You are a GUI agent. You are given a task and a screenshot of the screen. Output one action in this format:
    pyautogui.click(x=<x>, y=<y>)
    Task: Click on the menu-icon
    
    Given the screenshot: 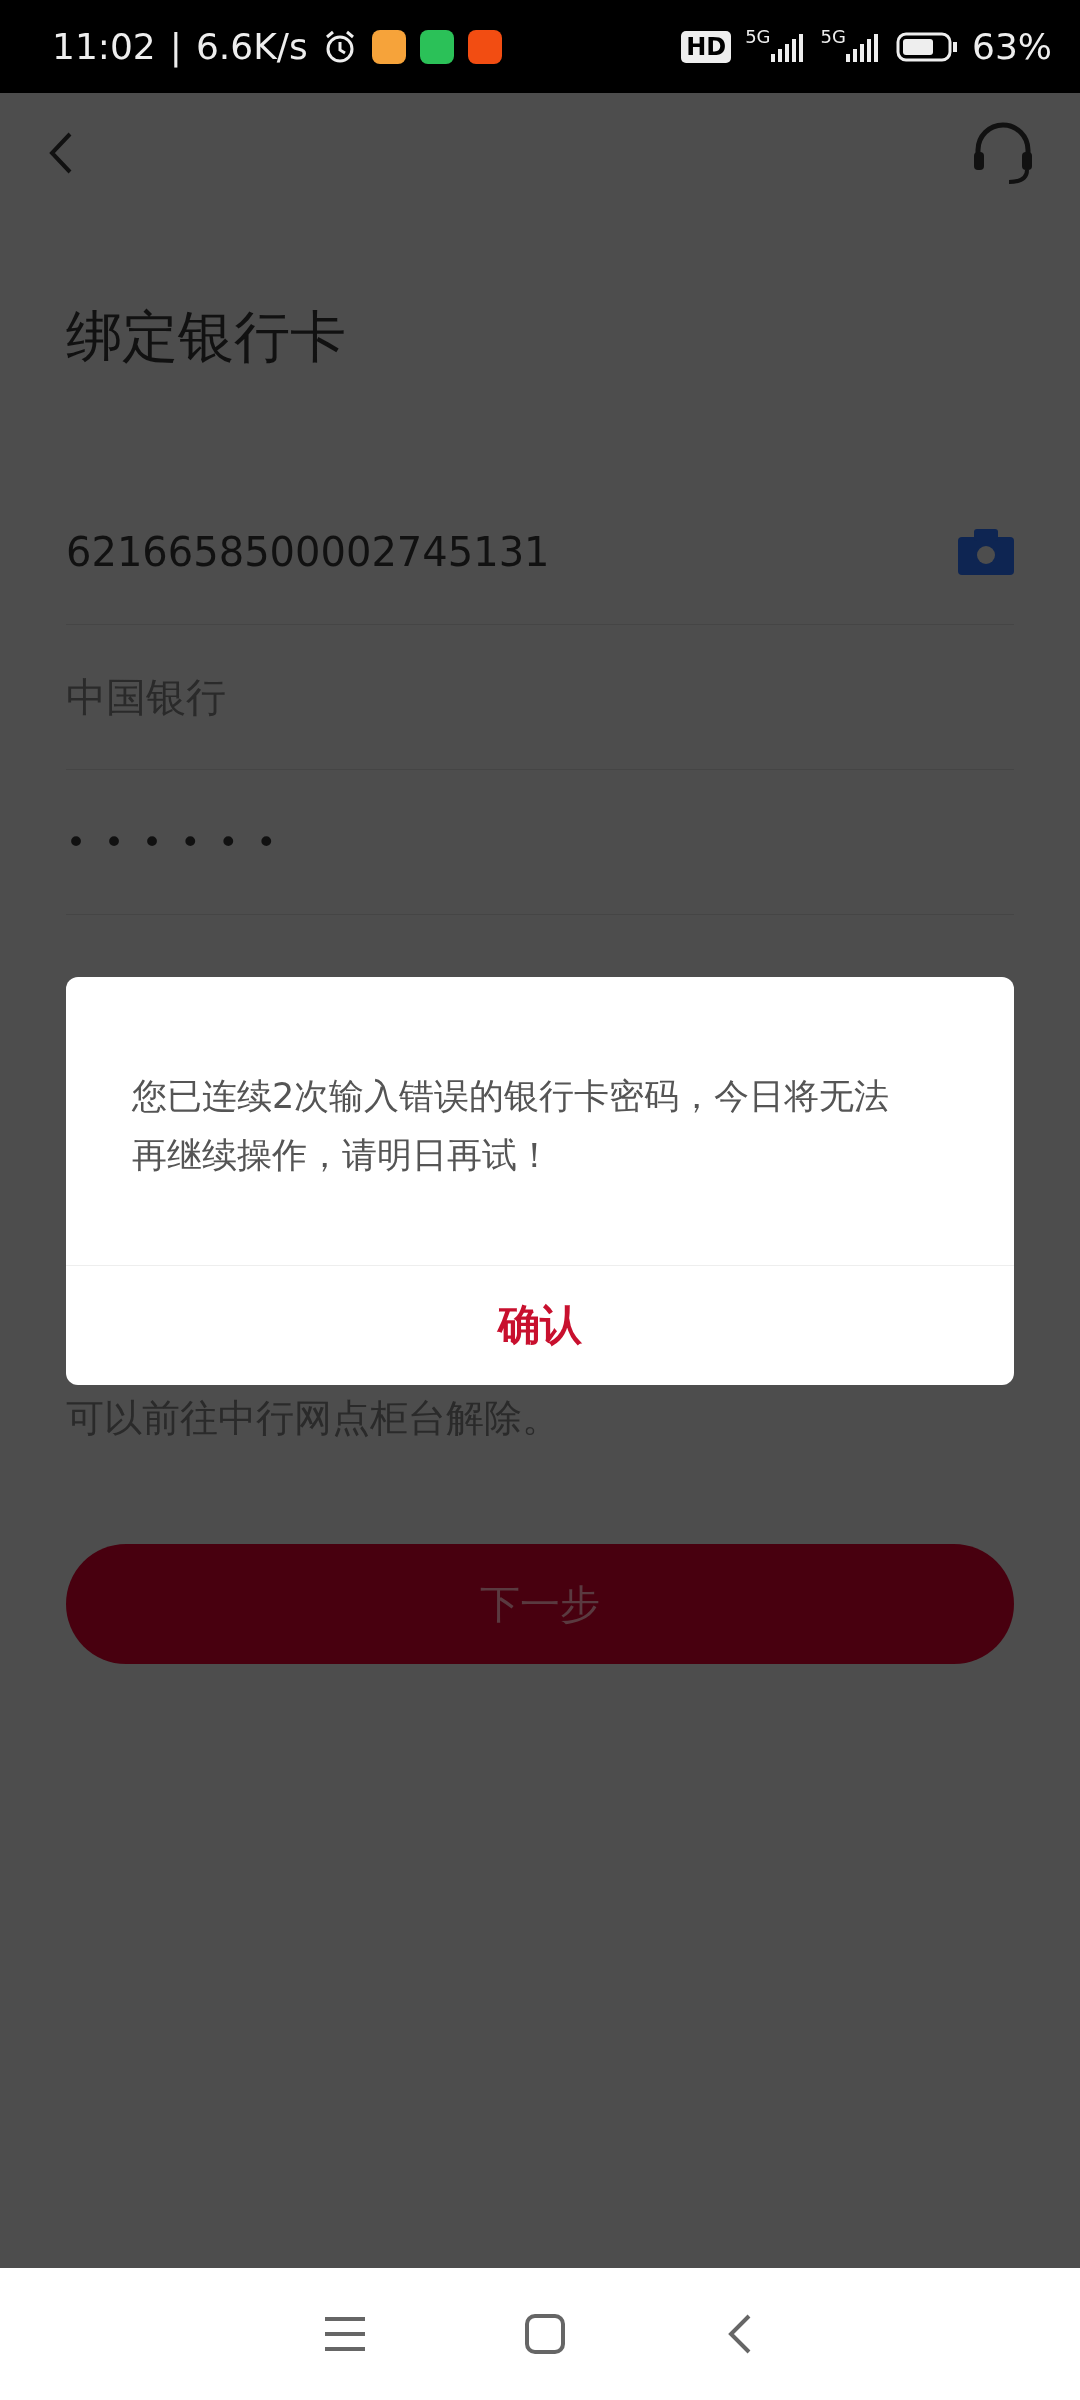 What is the action you would take?
    pyautogui.click(x=345, y=2334)
    